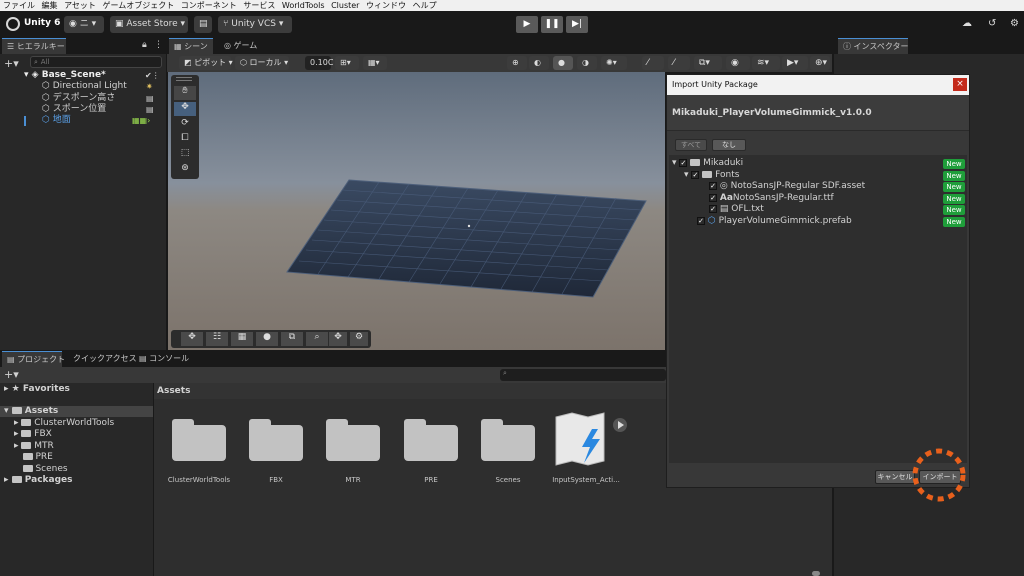 This screenshot has width=1024, height=576. I want to click on tree-item-clusterworldtools: ▸ ClusterWorldTools, so click(64, 423).